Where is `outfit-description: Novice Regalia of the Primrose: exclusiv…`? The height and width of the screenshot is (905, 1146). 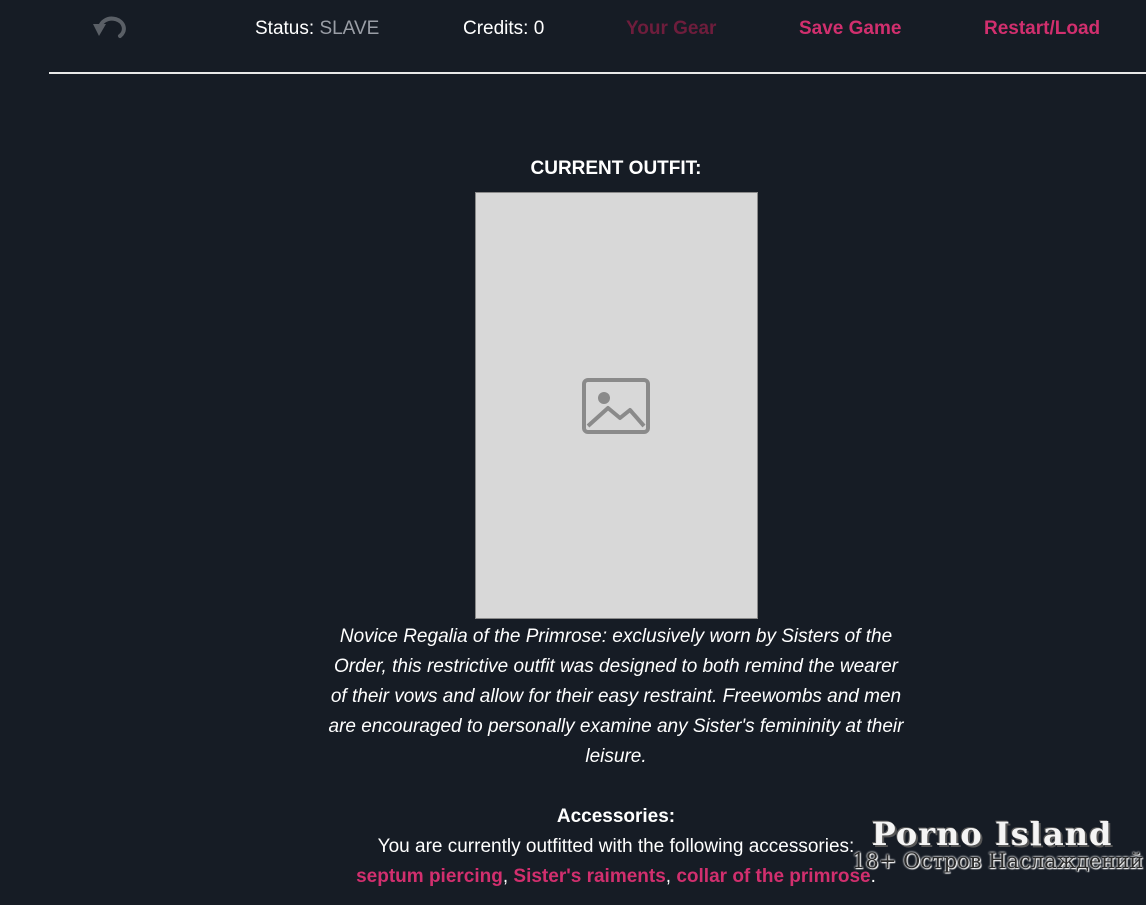 outfit-description: Novice Regalia of the Primrose: exclusiv… is located at coordinates (616, 696).